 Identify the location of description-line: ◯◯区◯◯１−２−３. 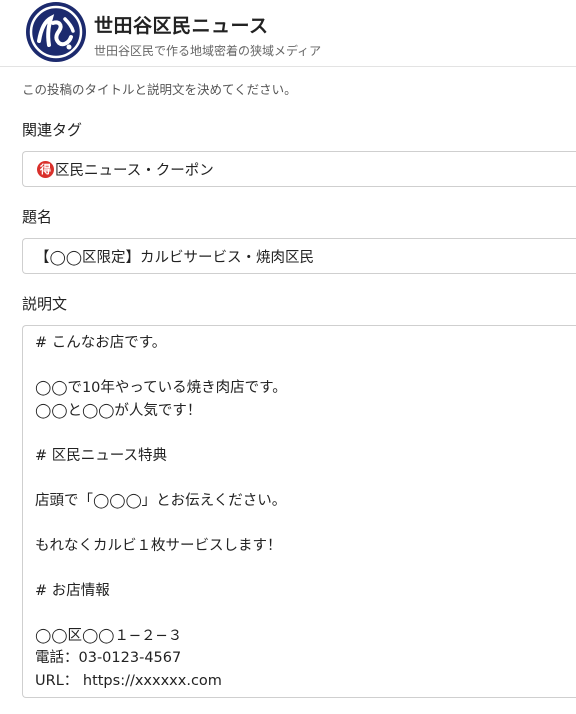
(109, 635).